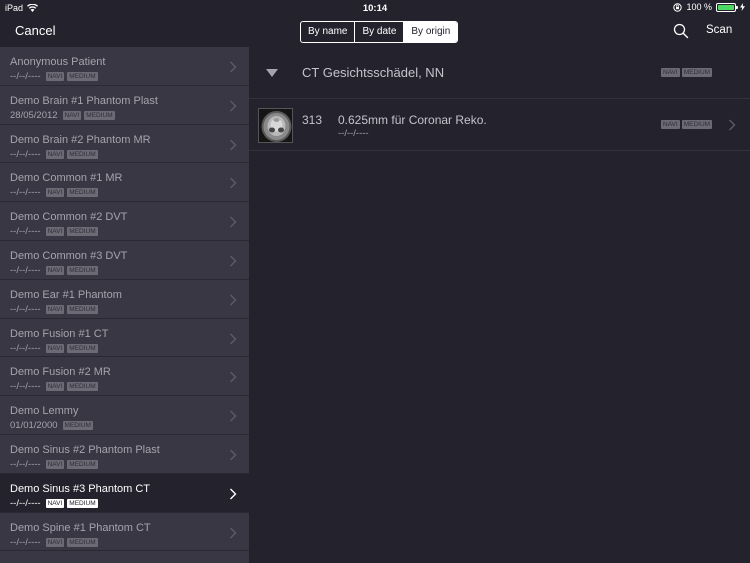  I want to click on study-badges: NAVI MEDIUM, so click(687, 72).